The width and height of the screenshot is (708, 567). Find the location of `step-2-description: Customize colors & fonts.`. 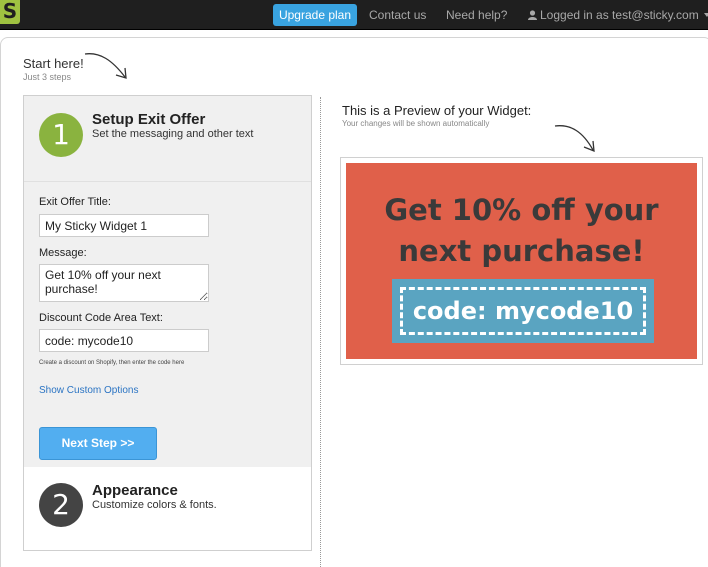

step-2-description: Customize colors & fonts. is located at coordinates (154, 505).